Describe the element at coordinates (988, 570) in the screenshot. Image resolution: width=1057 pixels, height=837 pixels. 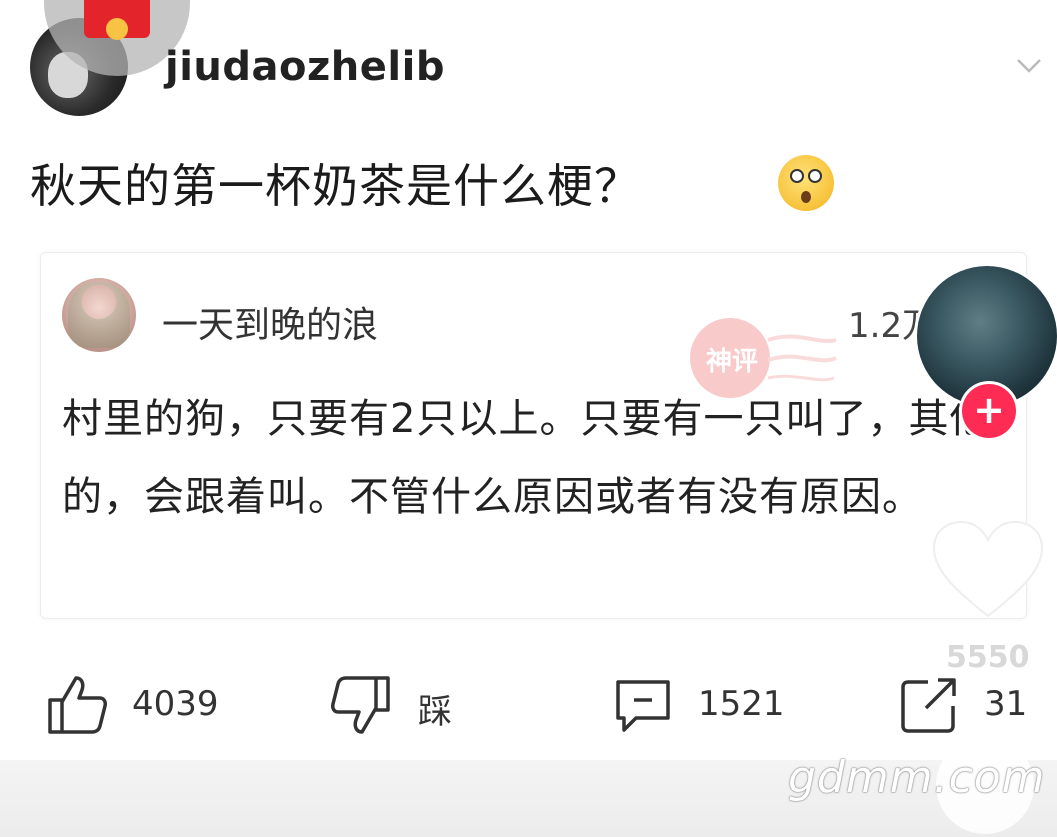
I see `heart-icon` at that location.